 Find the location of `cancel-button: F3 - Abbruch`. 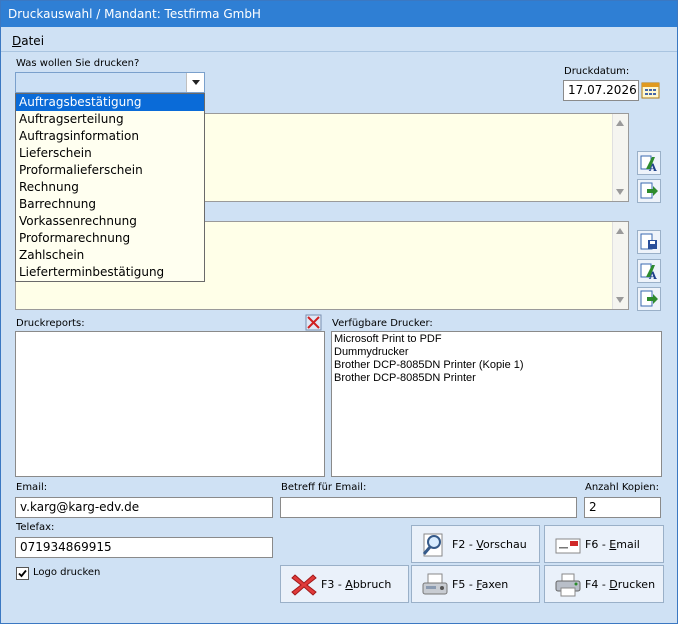

cancel-button: F3 - Abbruch is located at coordinates (344, 584).